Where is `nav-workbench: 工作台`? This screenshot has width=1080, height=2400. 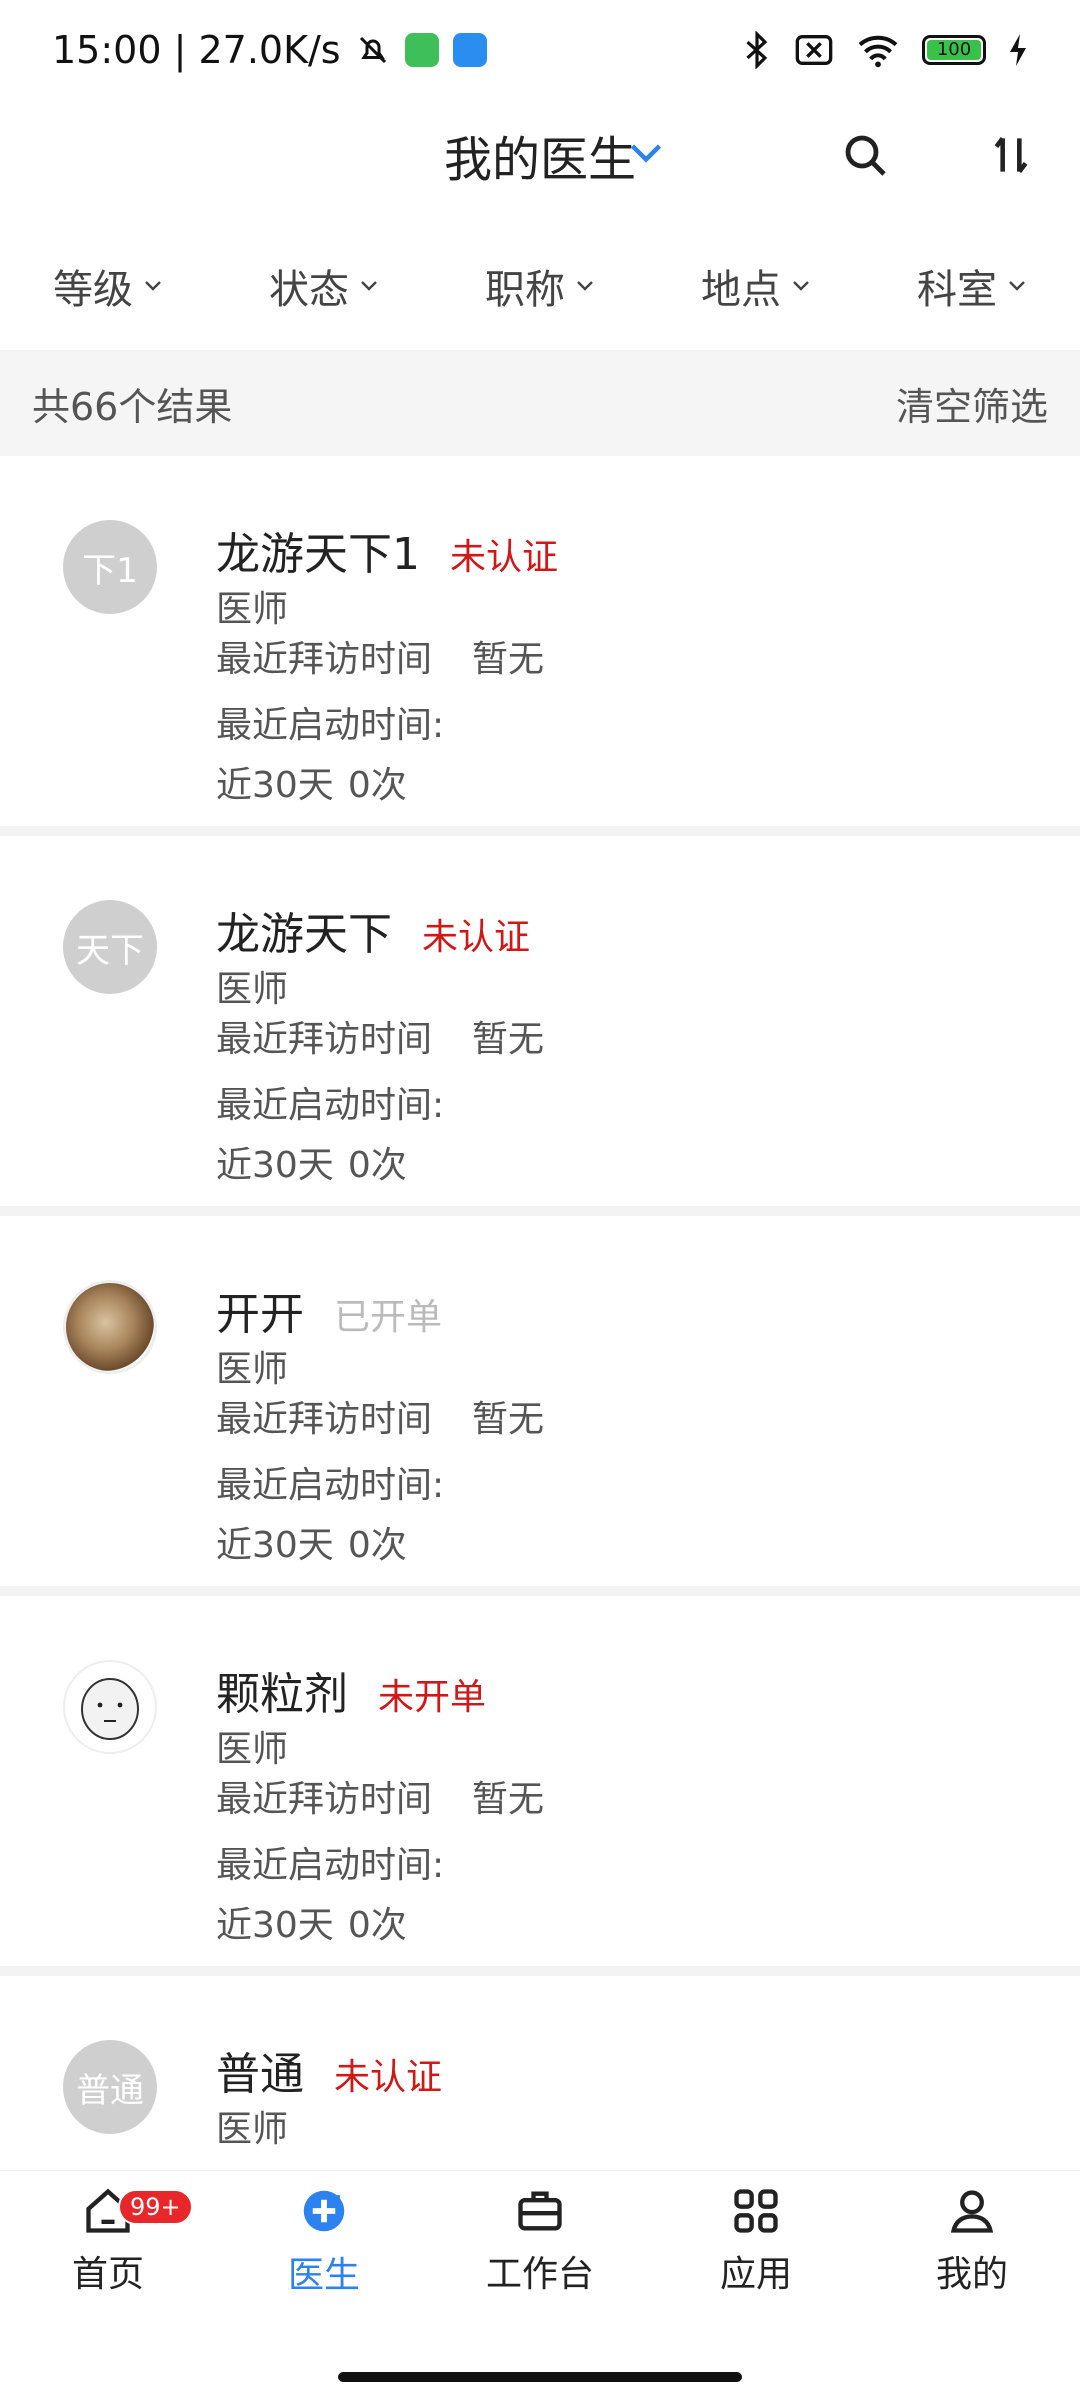 nav-workbench: 工作台 is located at coordinates (540, 2240).